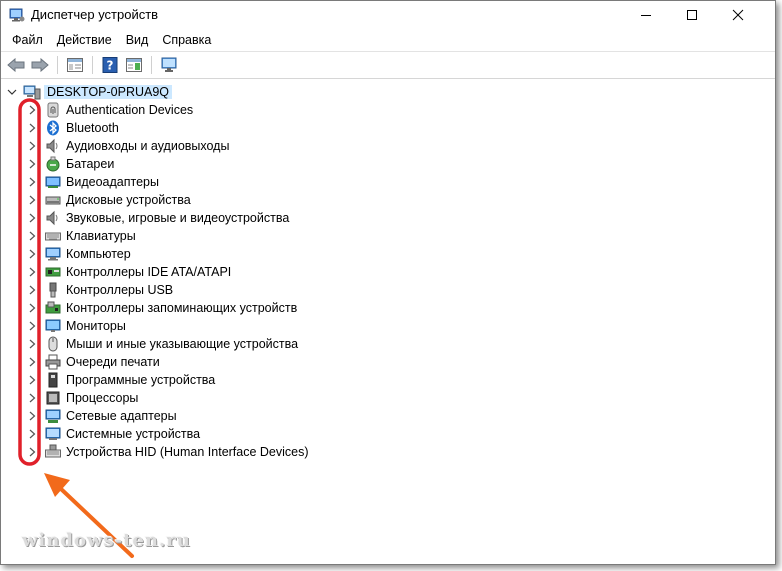 The image size is (782, 571). Describe the element at coordinates (53, 398) in the screenshot. I see `processor-icon` at that location.